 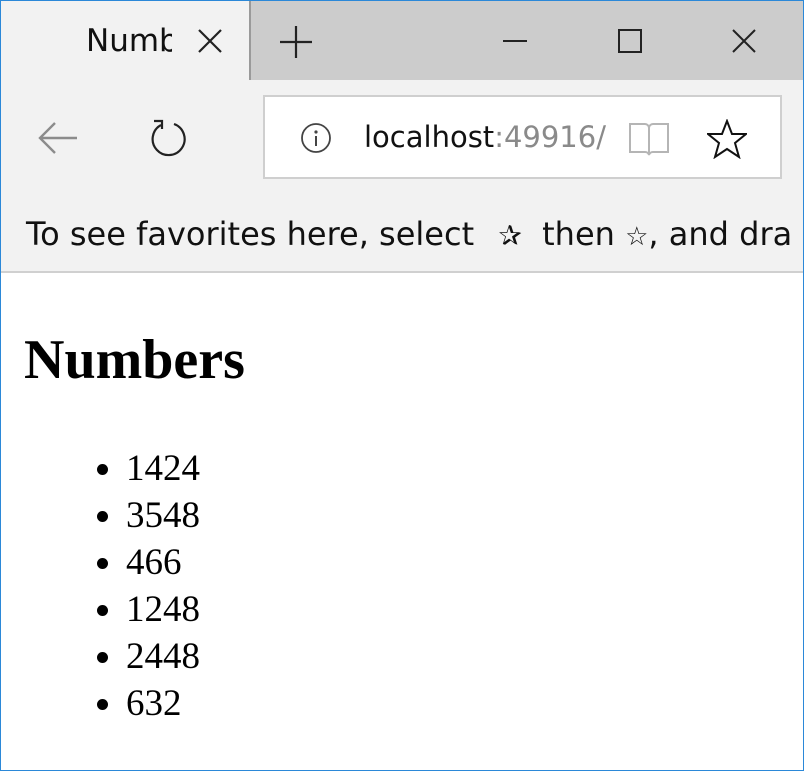 What do you see at coordinates (162, 468) in the screenshot?
I see `list-item: 1424` at bounding box center [162, 468].